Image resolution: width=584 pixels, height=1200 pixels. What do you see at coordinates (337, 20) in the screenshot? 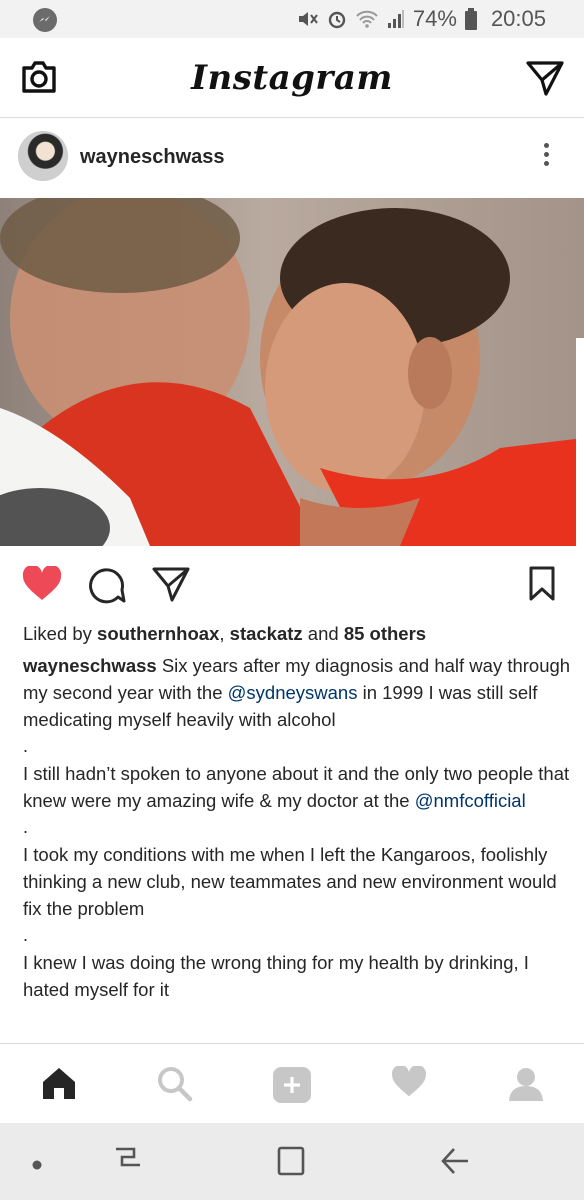
I see `alarm-icon` at bounding box center [337, 20].